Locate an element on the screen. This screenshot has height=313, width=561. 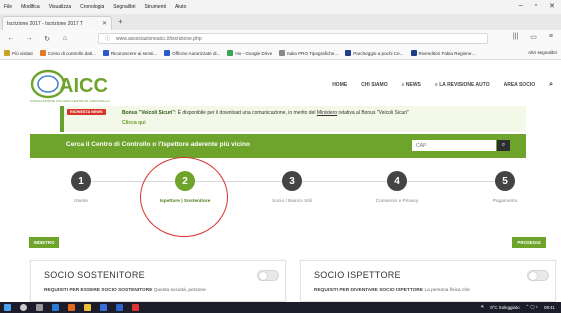
weather-text: 9°C Soleggiato is located at coordinates (504, 307).